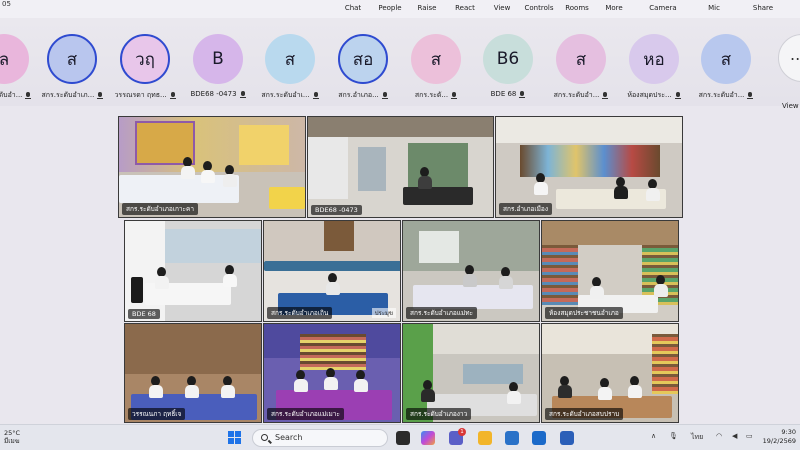 This screenshot has width=800, height=450. I want to click on video-tile: สกร.ระดับอำเภอแม่เมาะ, so click(332, 373).